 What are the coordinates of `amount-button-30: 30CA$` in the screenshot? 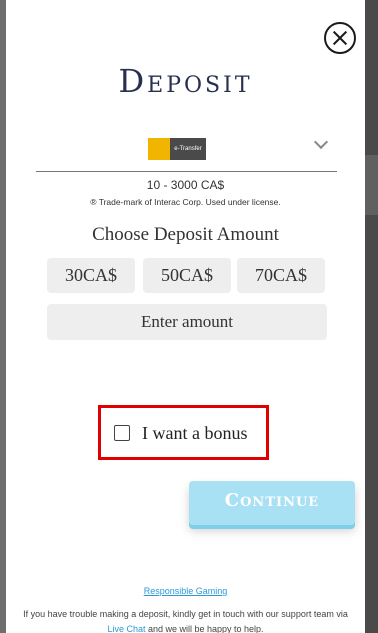 It's located at (91, 275).